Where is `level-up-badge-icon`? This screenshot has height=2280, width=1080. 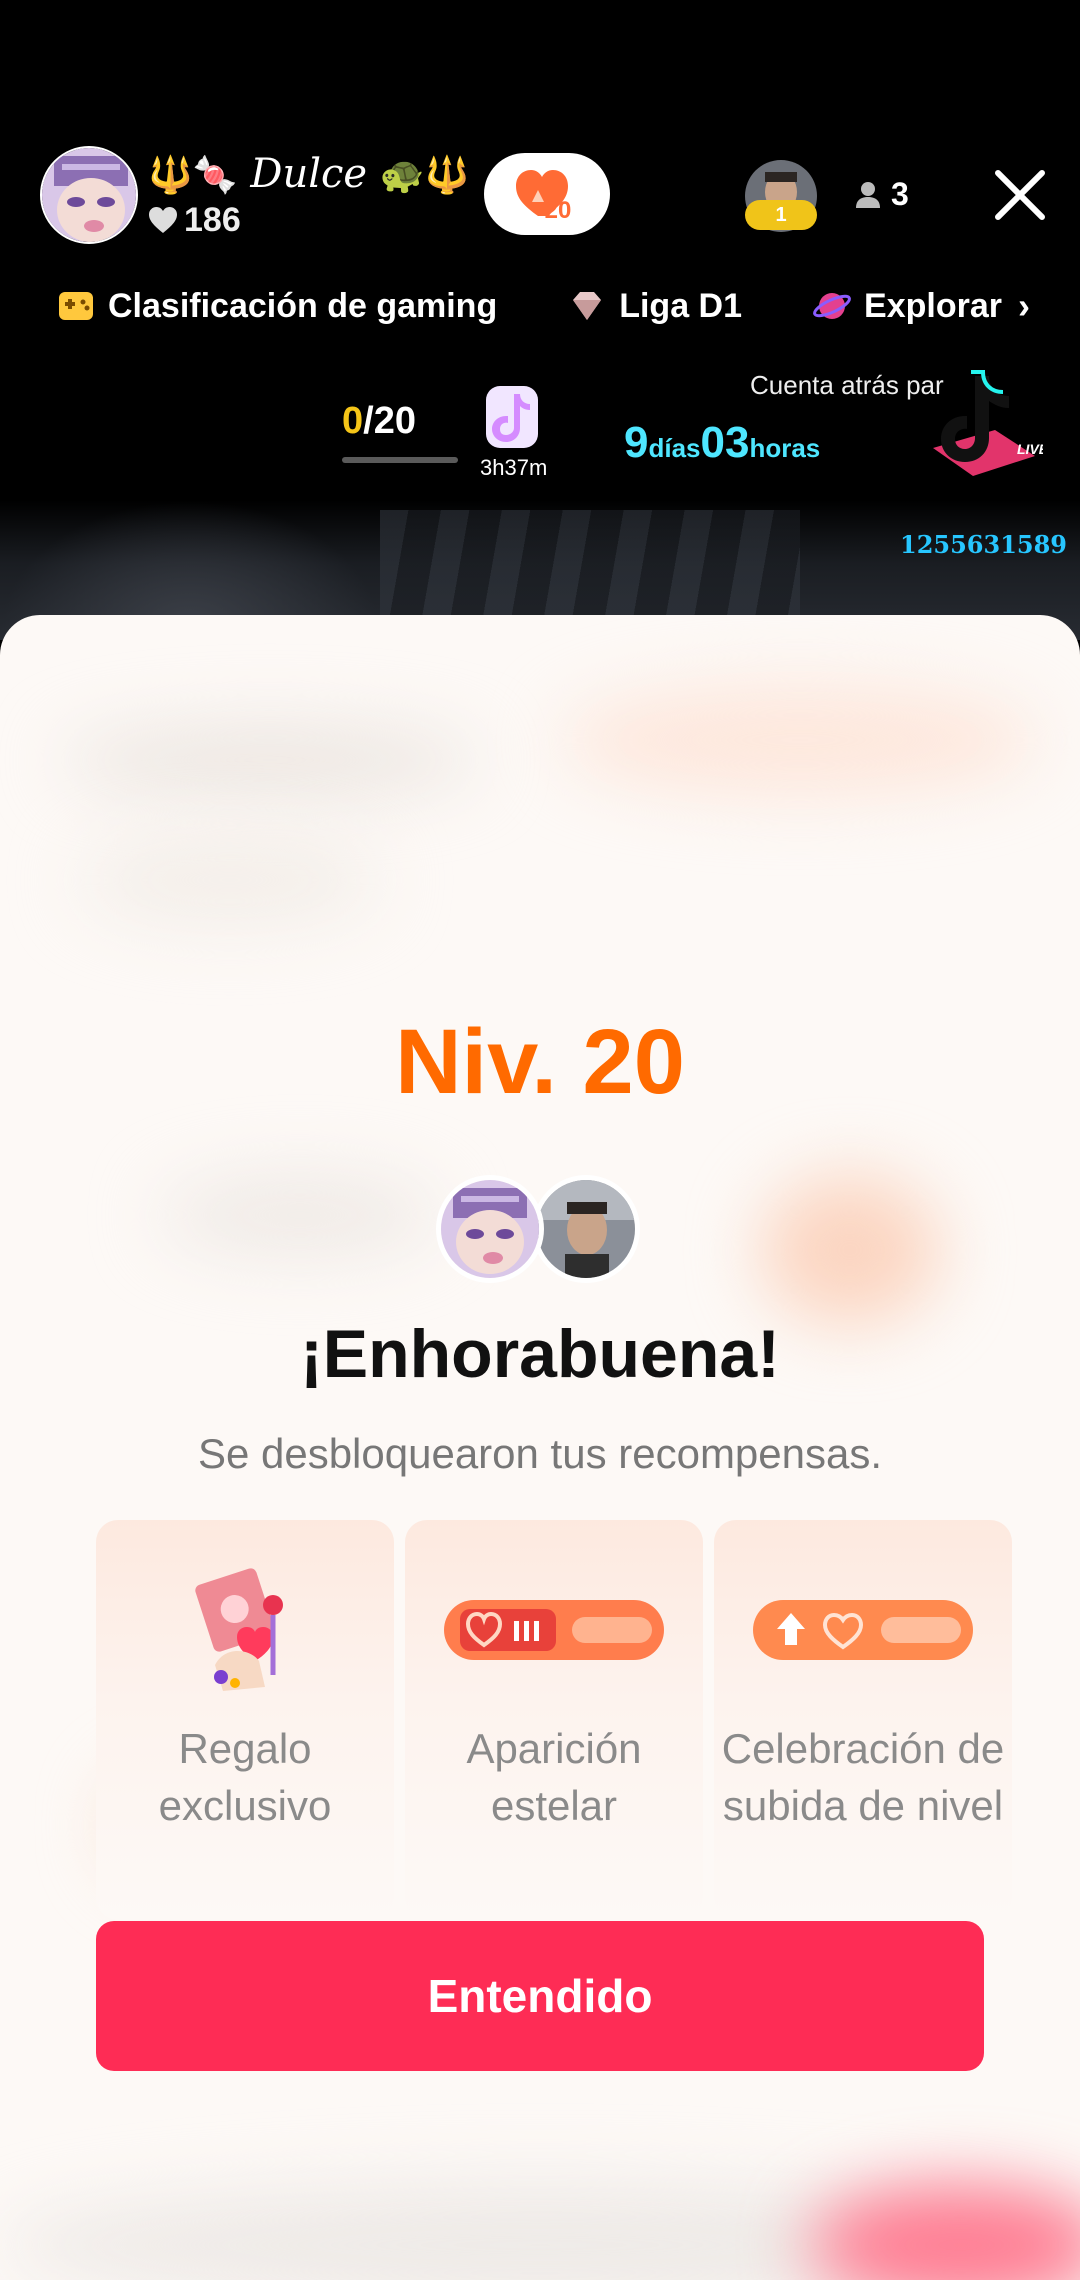
level-up-badge-icon is located at coordinates (863, 1630).